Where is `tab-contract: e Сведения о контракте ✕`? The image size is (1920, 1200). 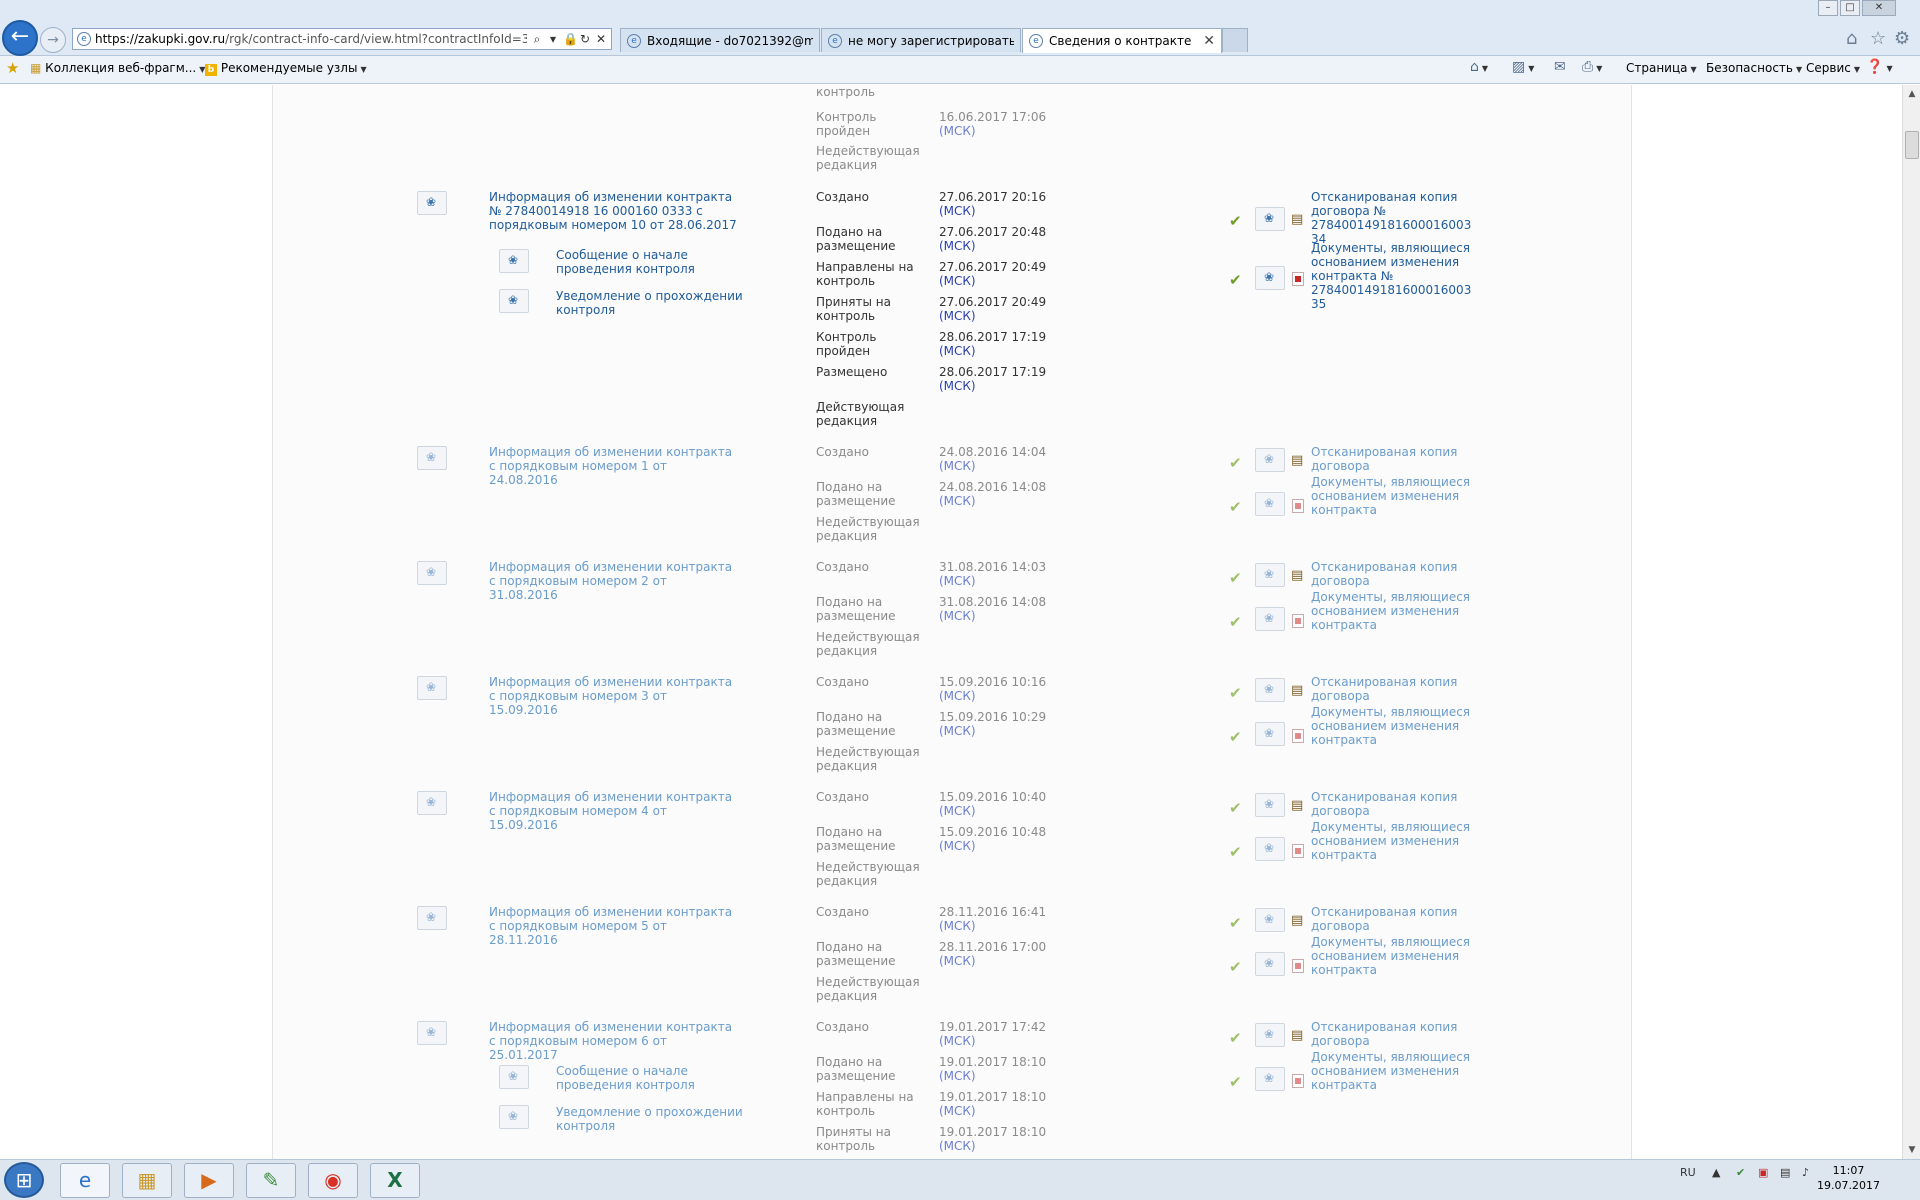
tab-contract: e Сведения о контракте ✕ is located at coordinates (1122, 40).